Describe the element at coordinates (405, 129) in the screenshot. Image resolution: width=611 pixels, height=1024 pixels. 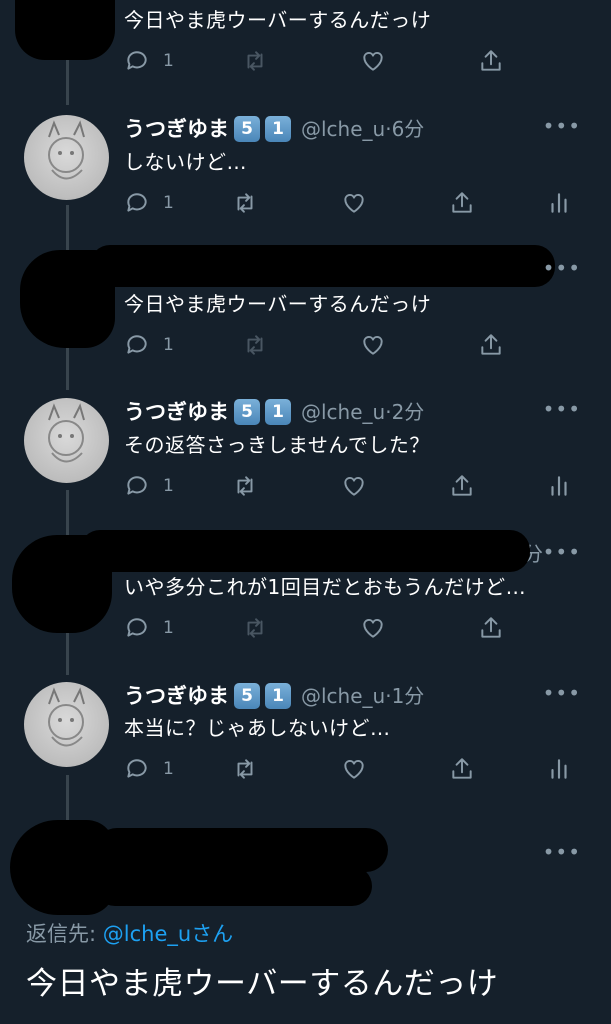
I see `timestamp: ·6分` at that location.